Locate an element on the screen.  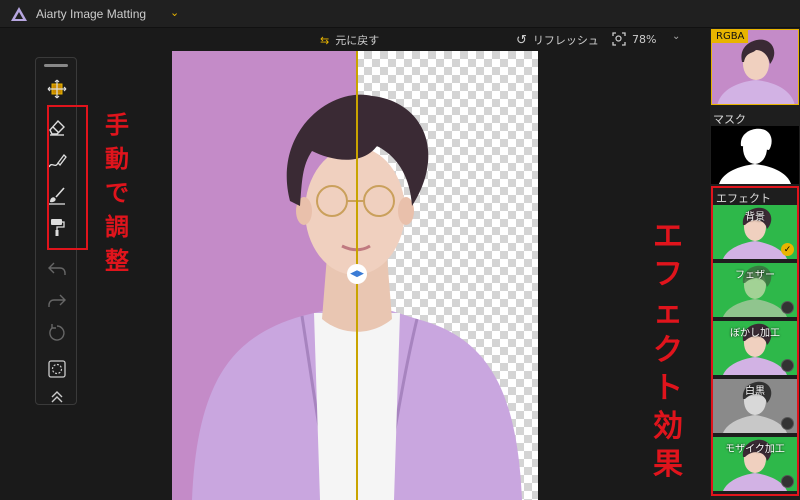
move-icon is located at coordinates (57, 89).